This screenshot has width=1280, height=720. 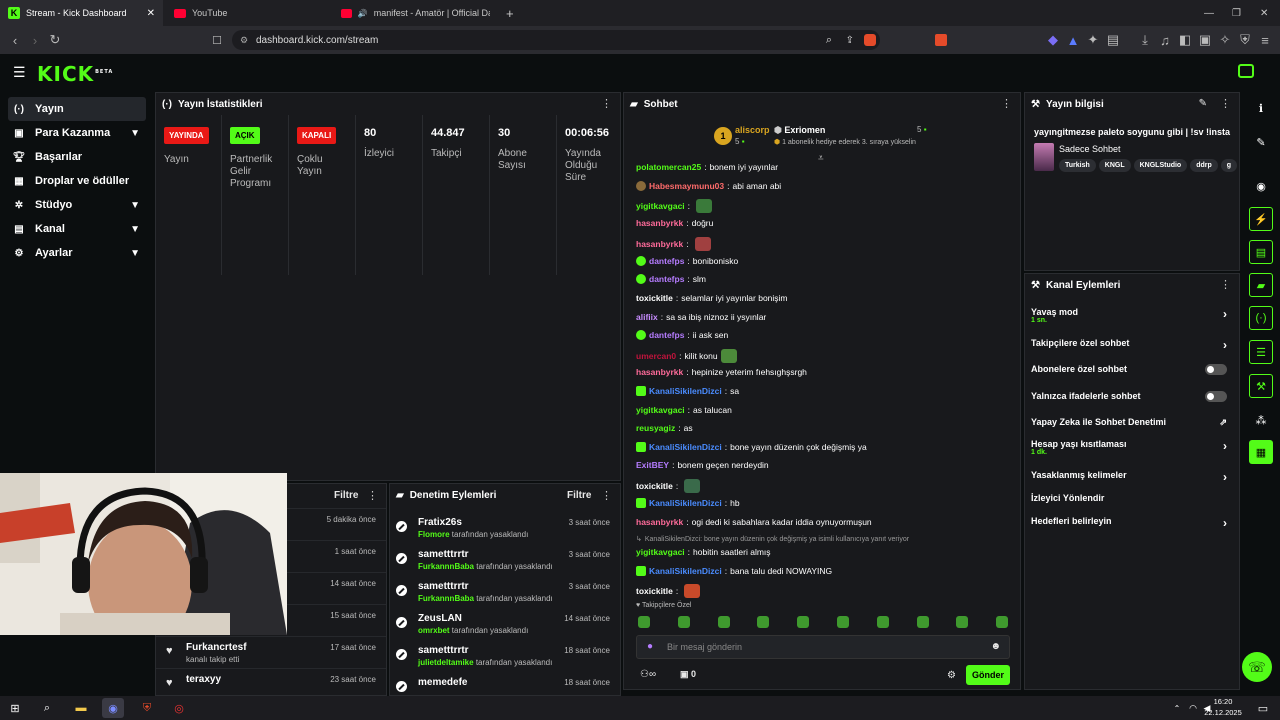 I want to click on brave-rewards-icon, so click(x=941, y=40).